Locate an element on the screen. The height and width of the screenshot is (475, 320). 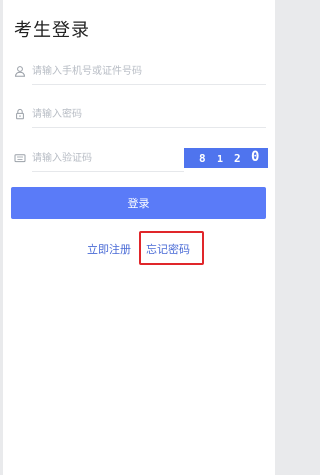
captcha-digit: 8 is located at coordinates (202, 158).